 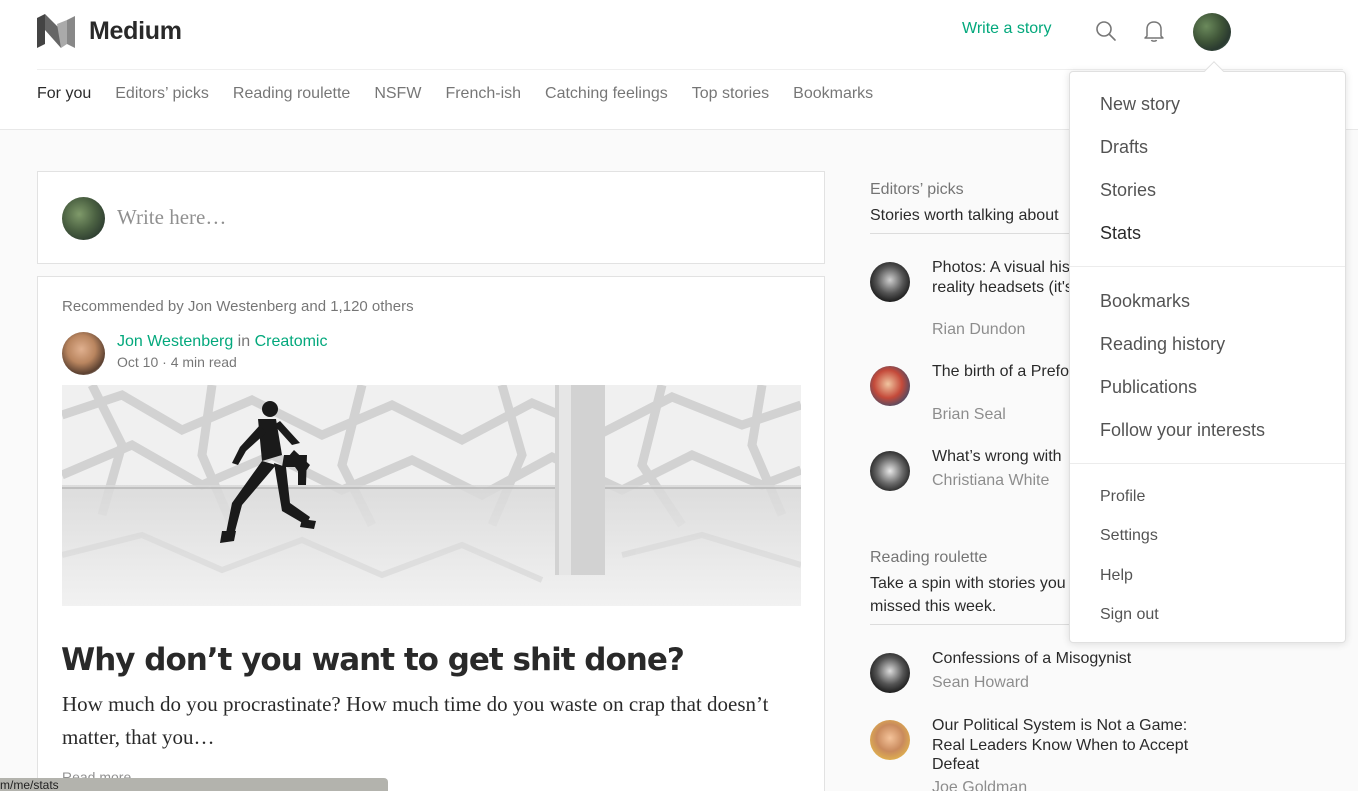 What do you see at coordinates (1148, 387) in the screenshot?
I see `menu-item-publications: Publications` at bounding box center [1148, 387].